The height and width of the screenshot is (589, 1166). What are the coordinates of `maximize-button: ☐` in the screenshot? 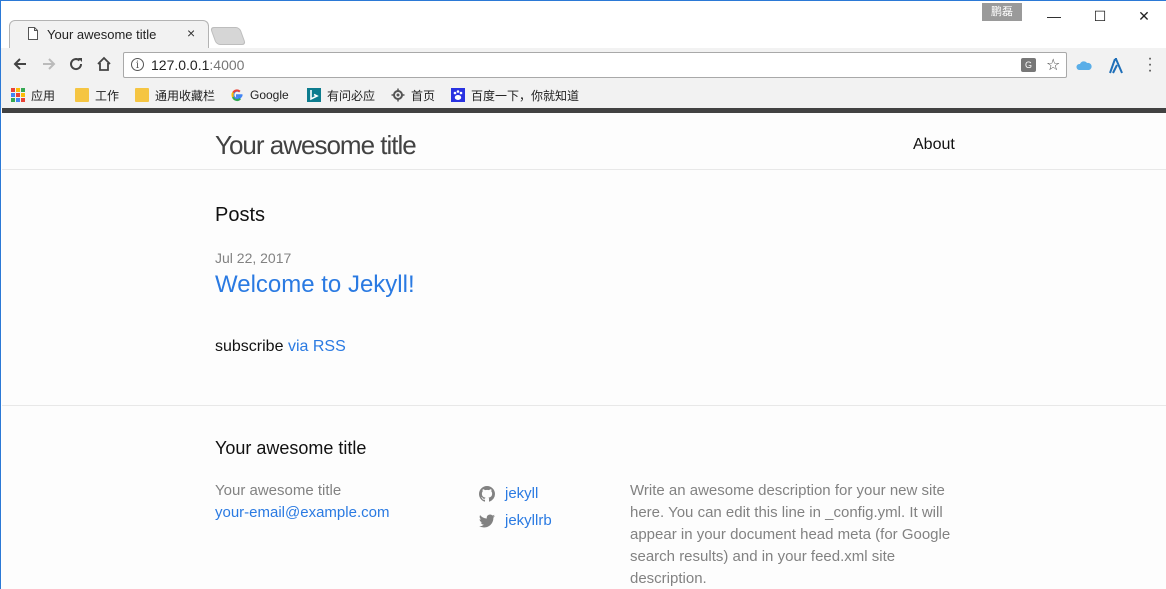 It's located at (1100, 16).